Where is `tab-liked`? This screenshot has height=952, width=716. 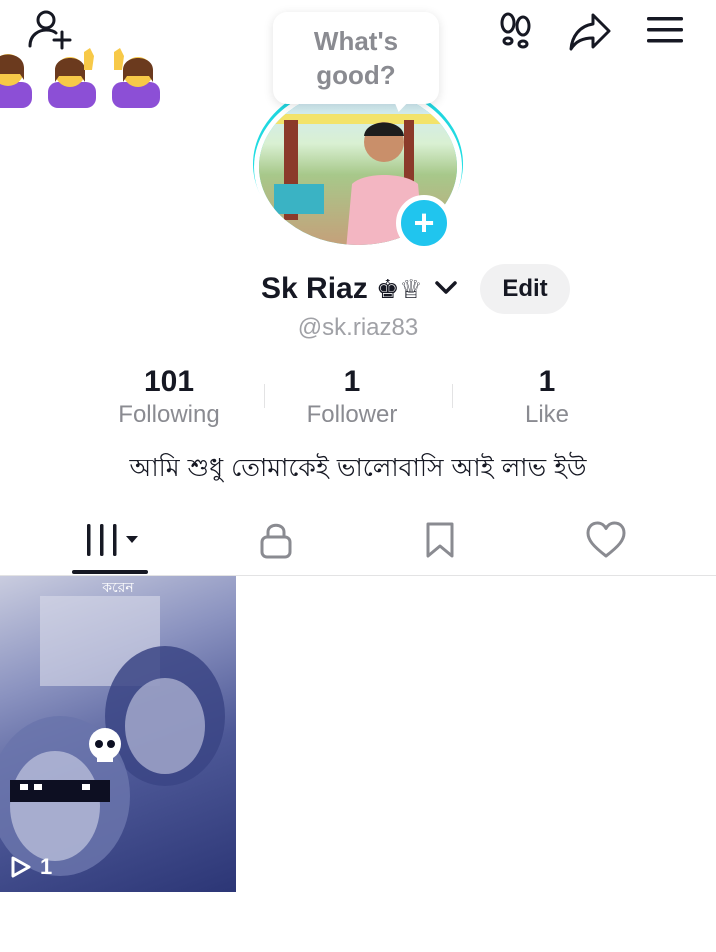
tab-liked is located at coordinates (606, 540).